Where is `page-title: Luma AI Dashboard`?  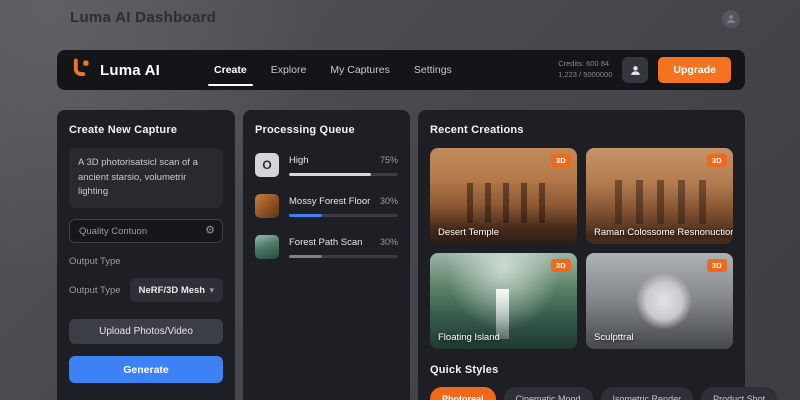 page-title: Luma AI Dashboard is located at coordinates (143, 17).